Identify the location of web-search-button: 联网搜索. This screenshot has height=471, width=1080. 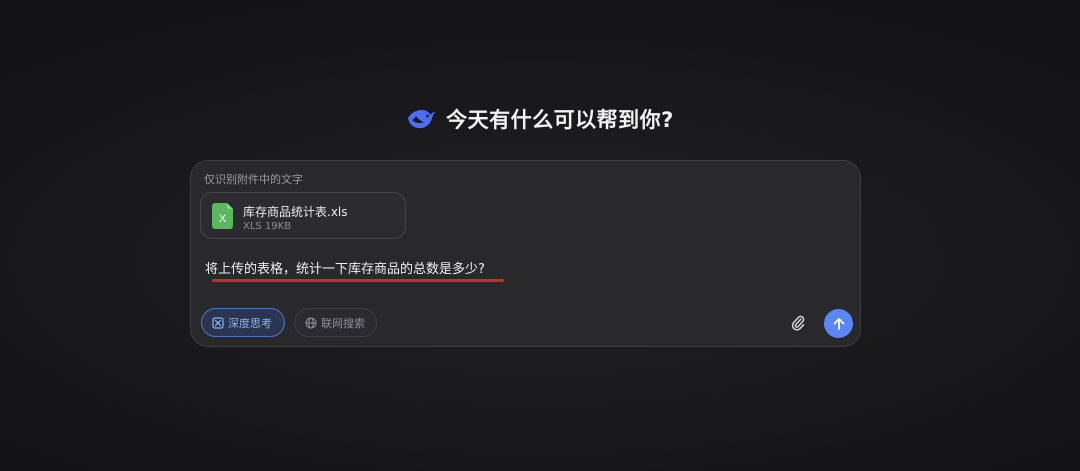
(335, 322).